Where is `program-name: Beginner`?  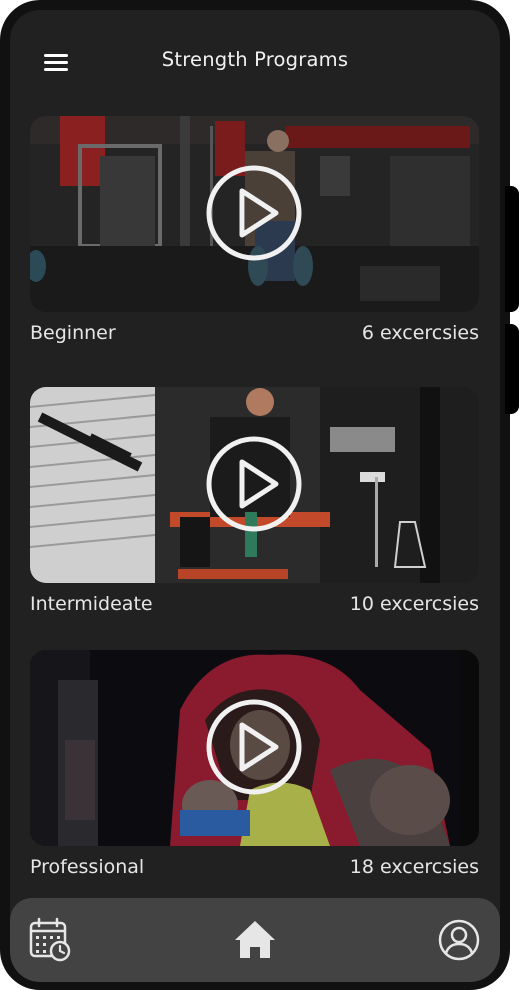 program-name: Beginner is located at coordinates (73, 333).